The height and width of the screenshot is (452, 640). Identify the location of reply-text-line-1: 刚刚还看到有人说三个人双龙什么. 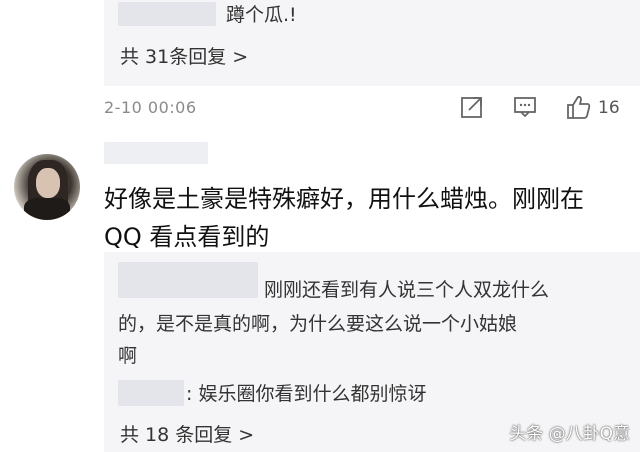
(407, 290).